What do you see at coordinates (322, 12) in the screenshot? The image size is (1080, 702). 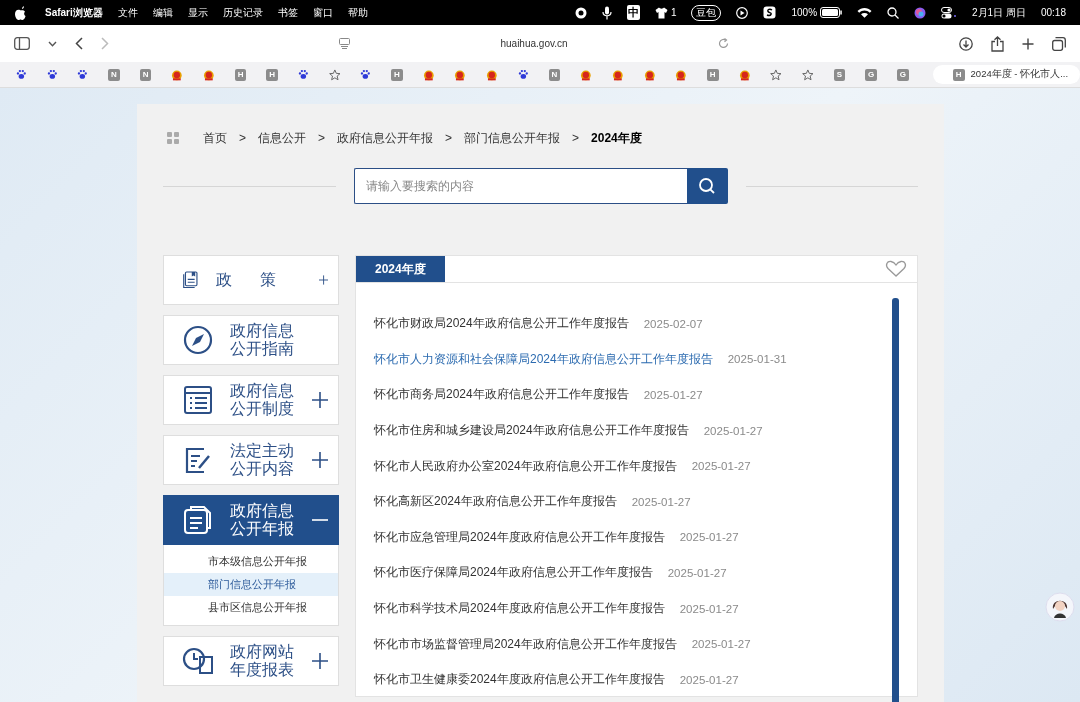 I see `menu-item: 窗口` at bounding box center [322, 12].